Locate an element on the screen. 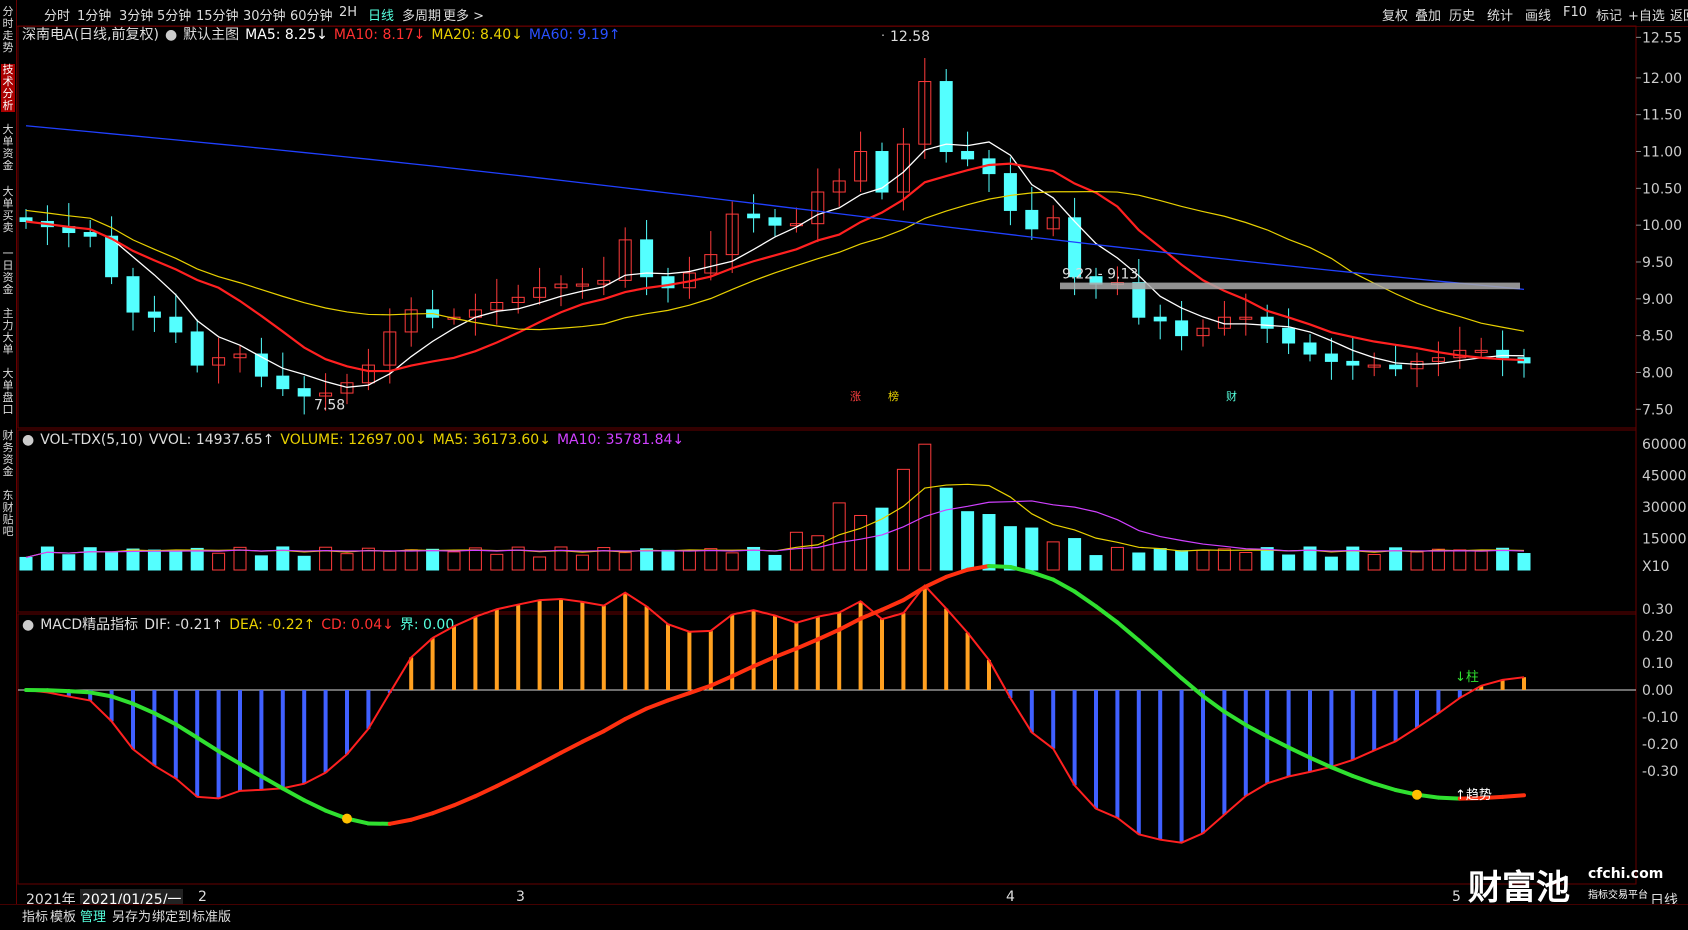 The height and width of the screenshot is (930, 1688). macd-tick-3: 0.00 is located at coordinates (1657, 691).